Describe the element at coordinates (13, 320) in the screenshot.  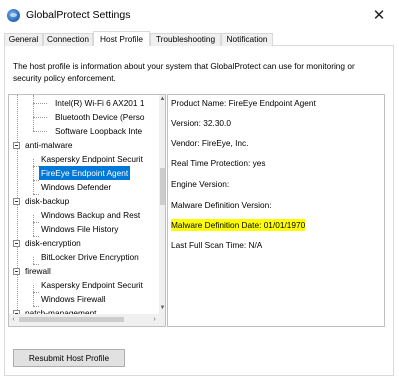
I see `scroll-left-icon: ‹` at that location.